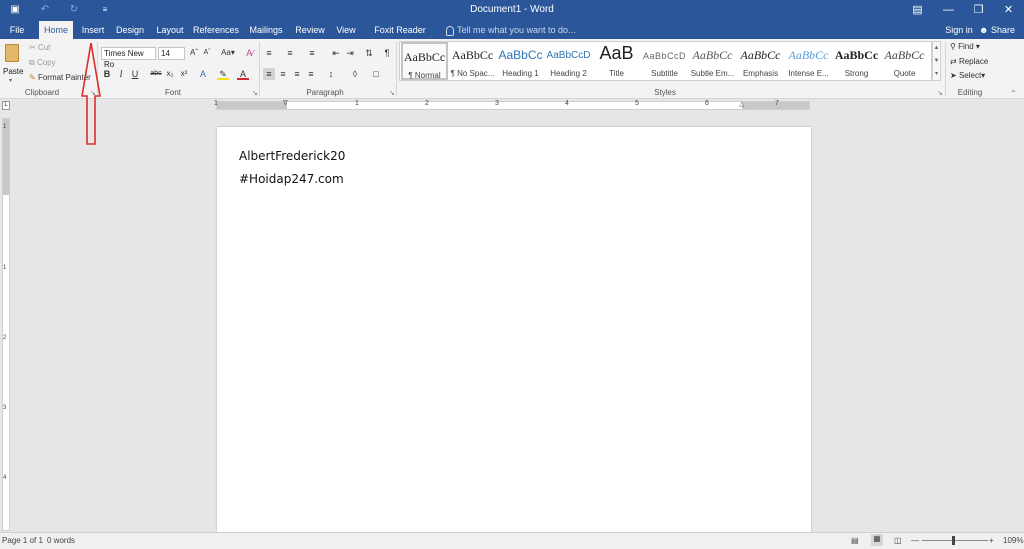 The width and height of the screenshot is (1024, 549). Describe the element at coordinates (856, 61) in the screenshot. I see `style-strong: AaBbCc Strong` at that location.